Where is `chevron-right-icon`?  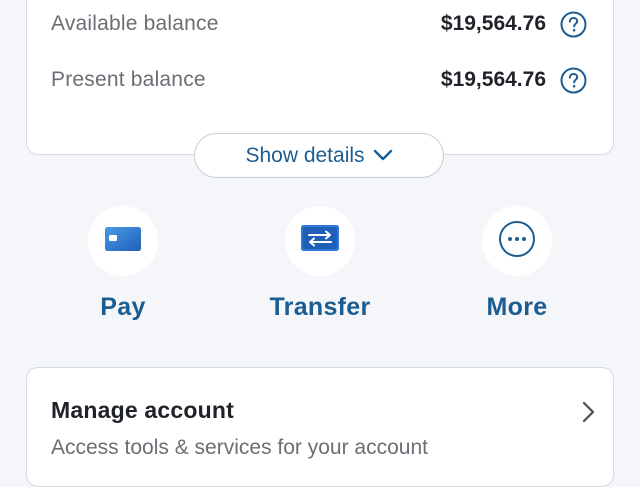 chevron-right-icon is located at coordinates (588, 412).